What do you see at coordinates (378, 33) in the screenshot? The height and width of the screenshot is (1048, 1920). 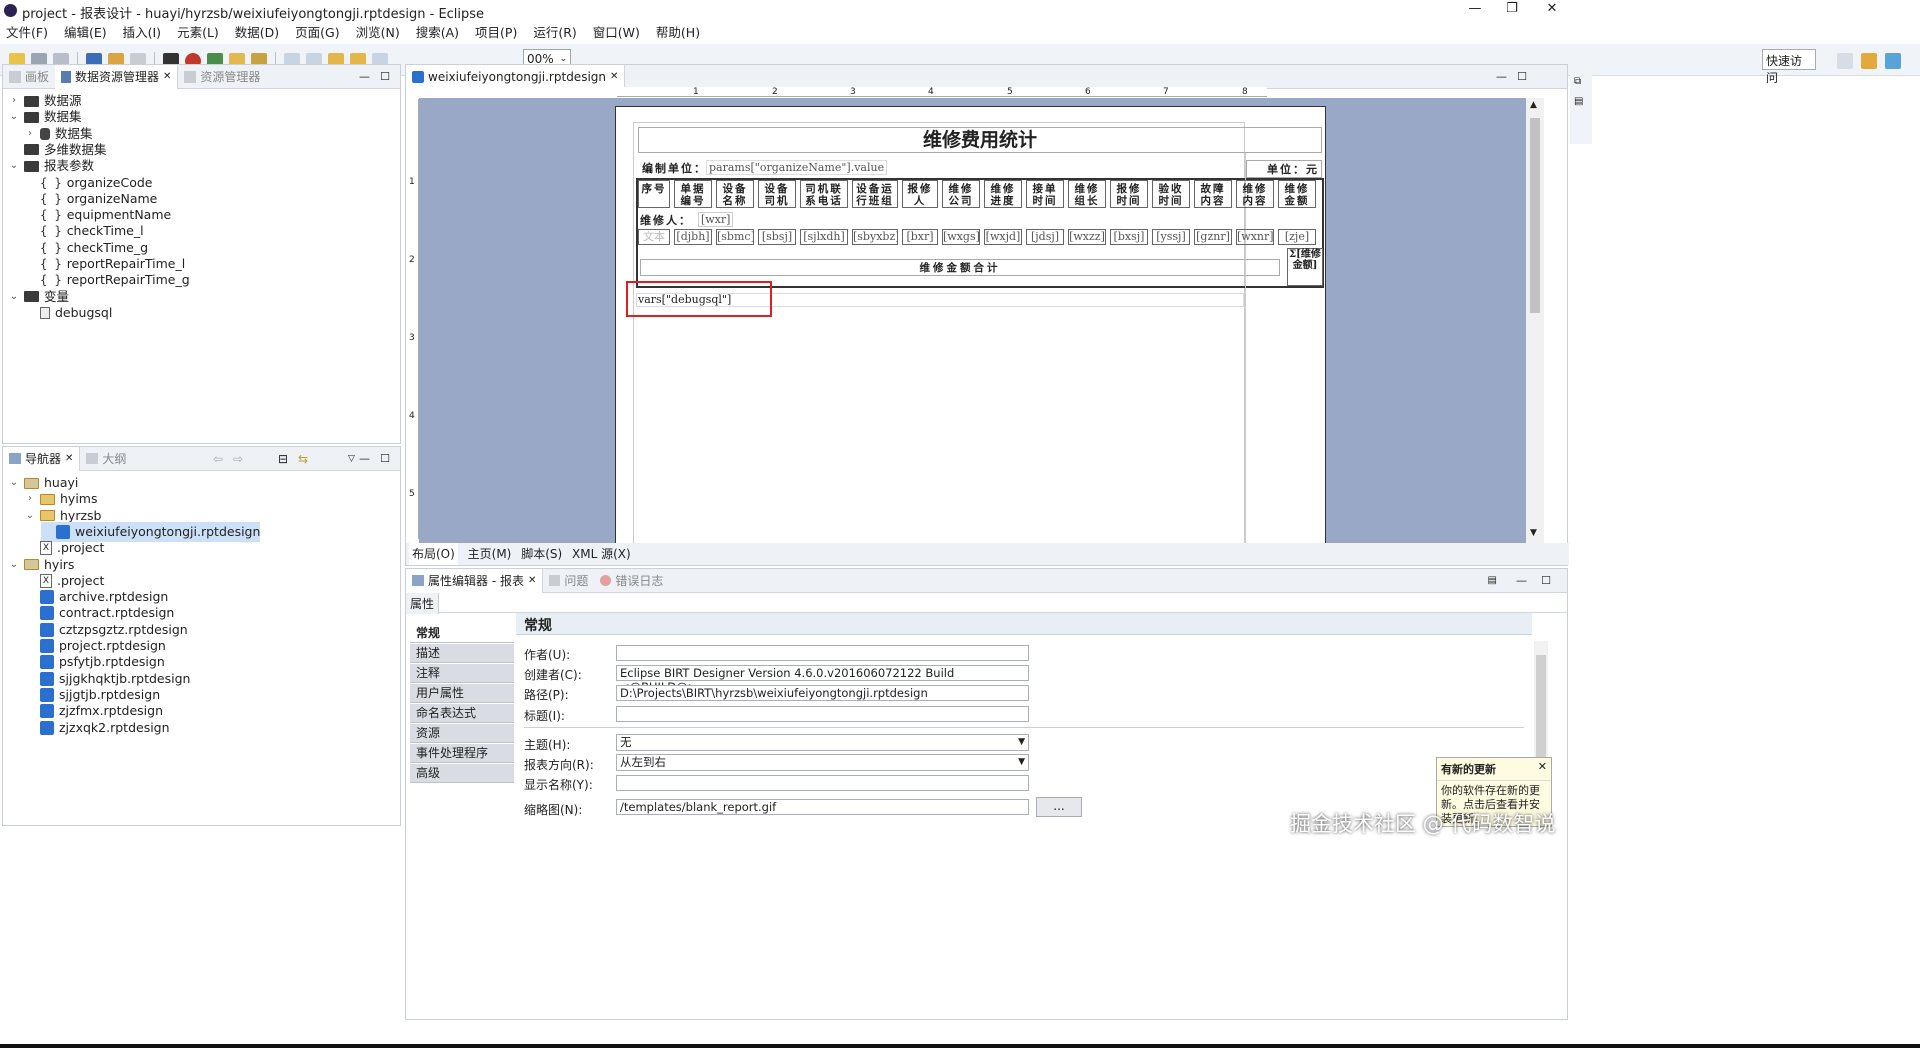 I see `menu-navigate: 浏览(N)` at bounding box center [378, 33].